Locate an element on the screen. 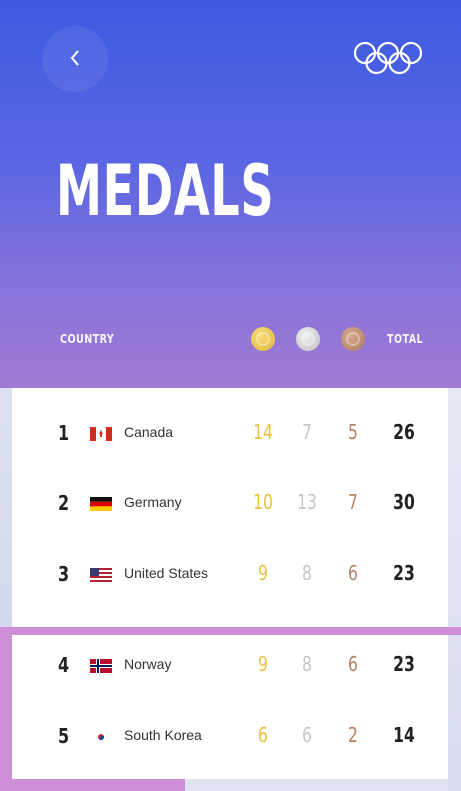 The image size is (461, 791). total-count: 30 is located at coordinates (404, 502).